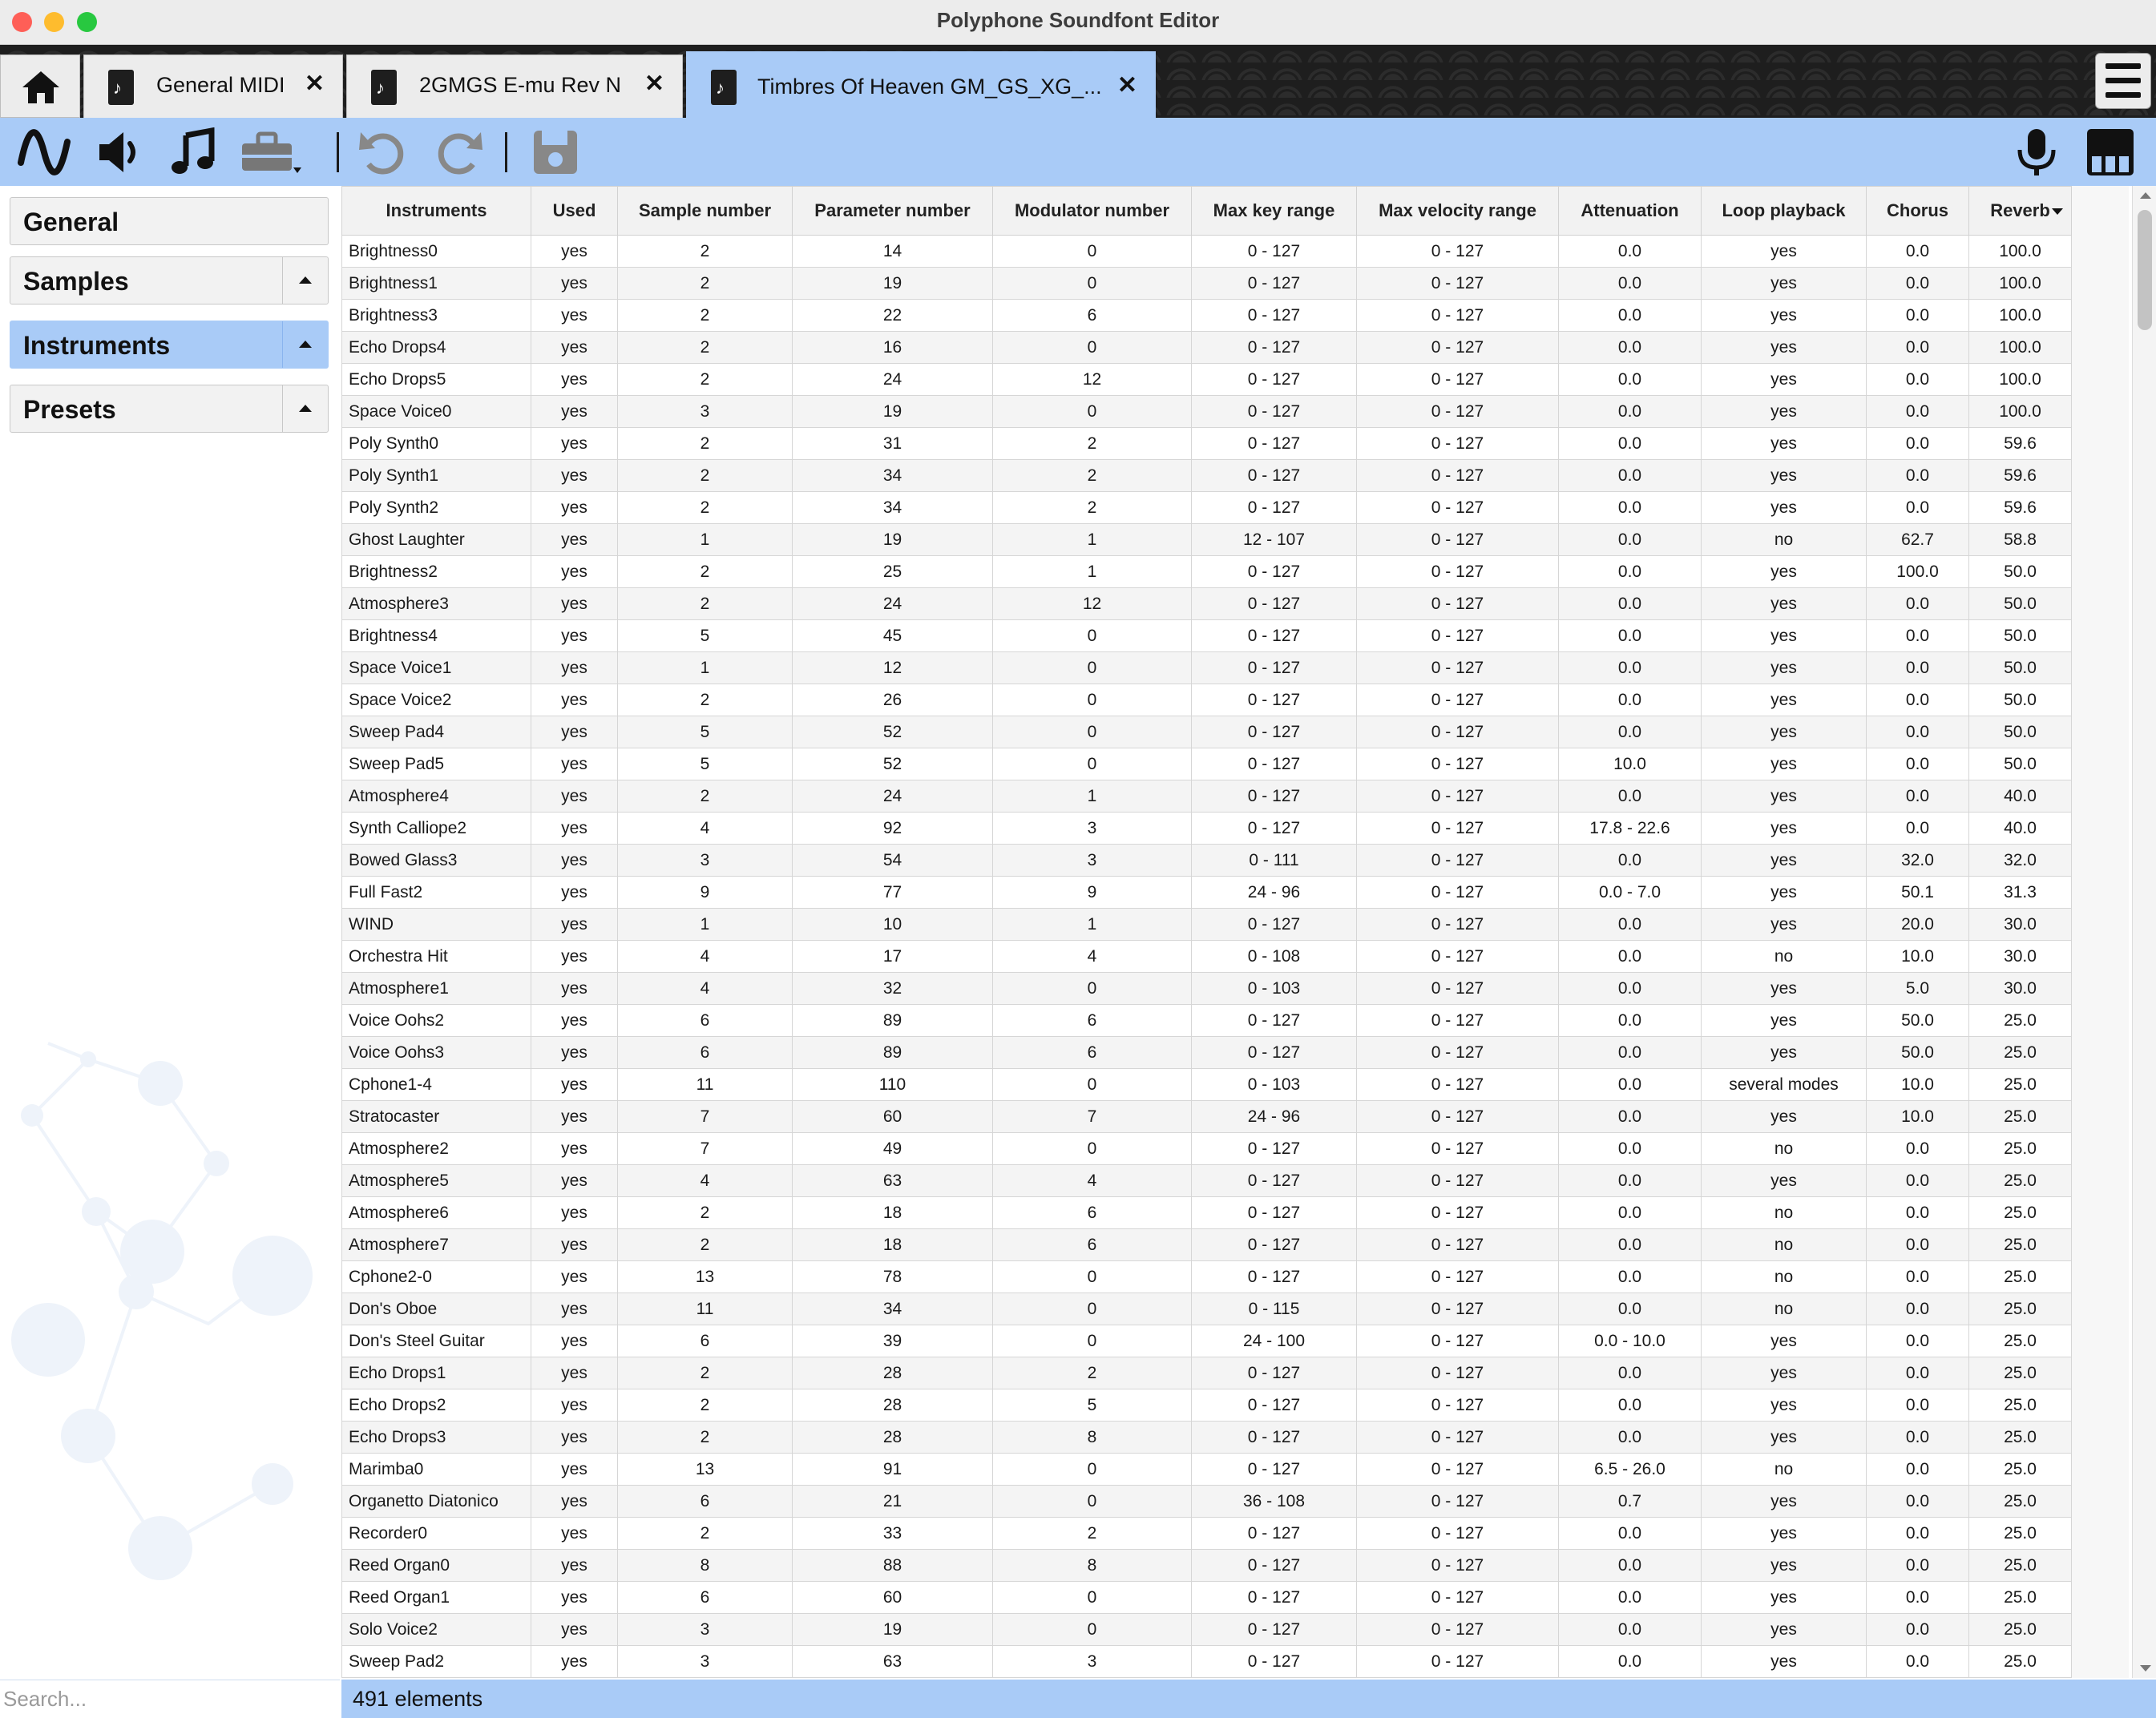  I want to click on table-cell: 31.3, so click(2020, 892).